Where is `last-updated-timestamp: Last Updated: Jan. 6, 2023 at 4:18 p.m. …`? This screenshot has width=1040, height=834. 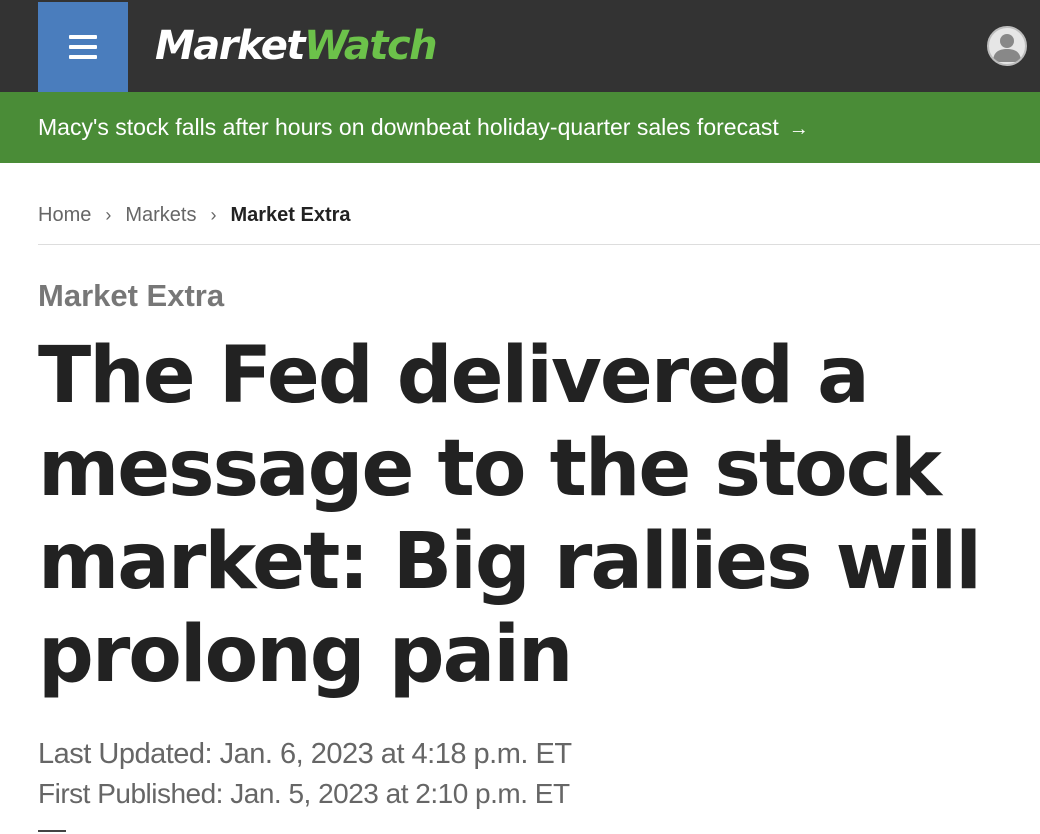
last-updated-timestamp: Last Updated: Jan. 6, 2023 at 4:18 p.m. … is located at coordinates (305, 754).